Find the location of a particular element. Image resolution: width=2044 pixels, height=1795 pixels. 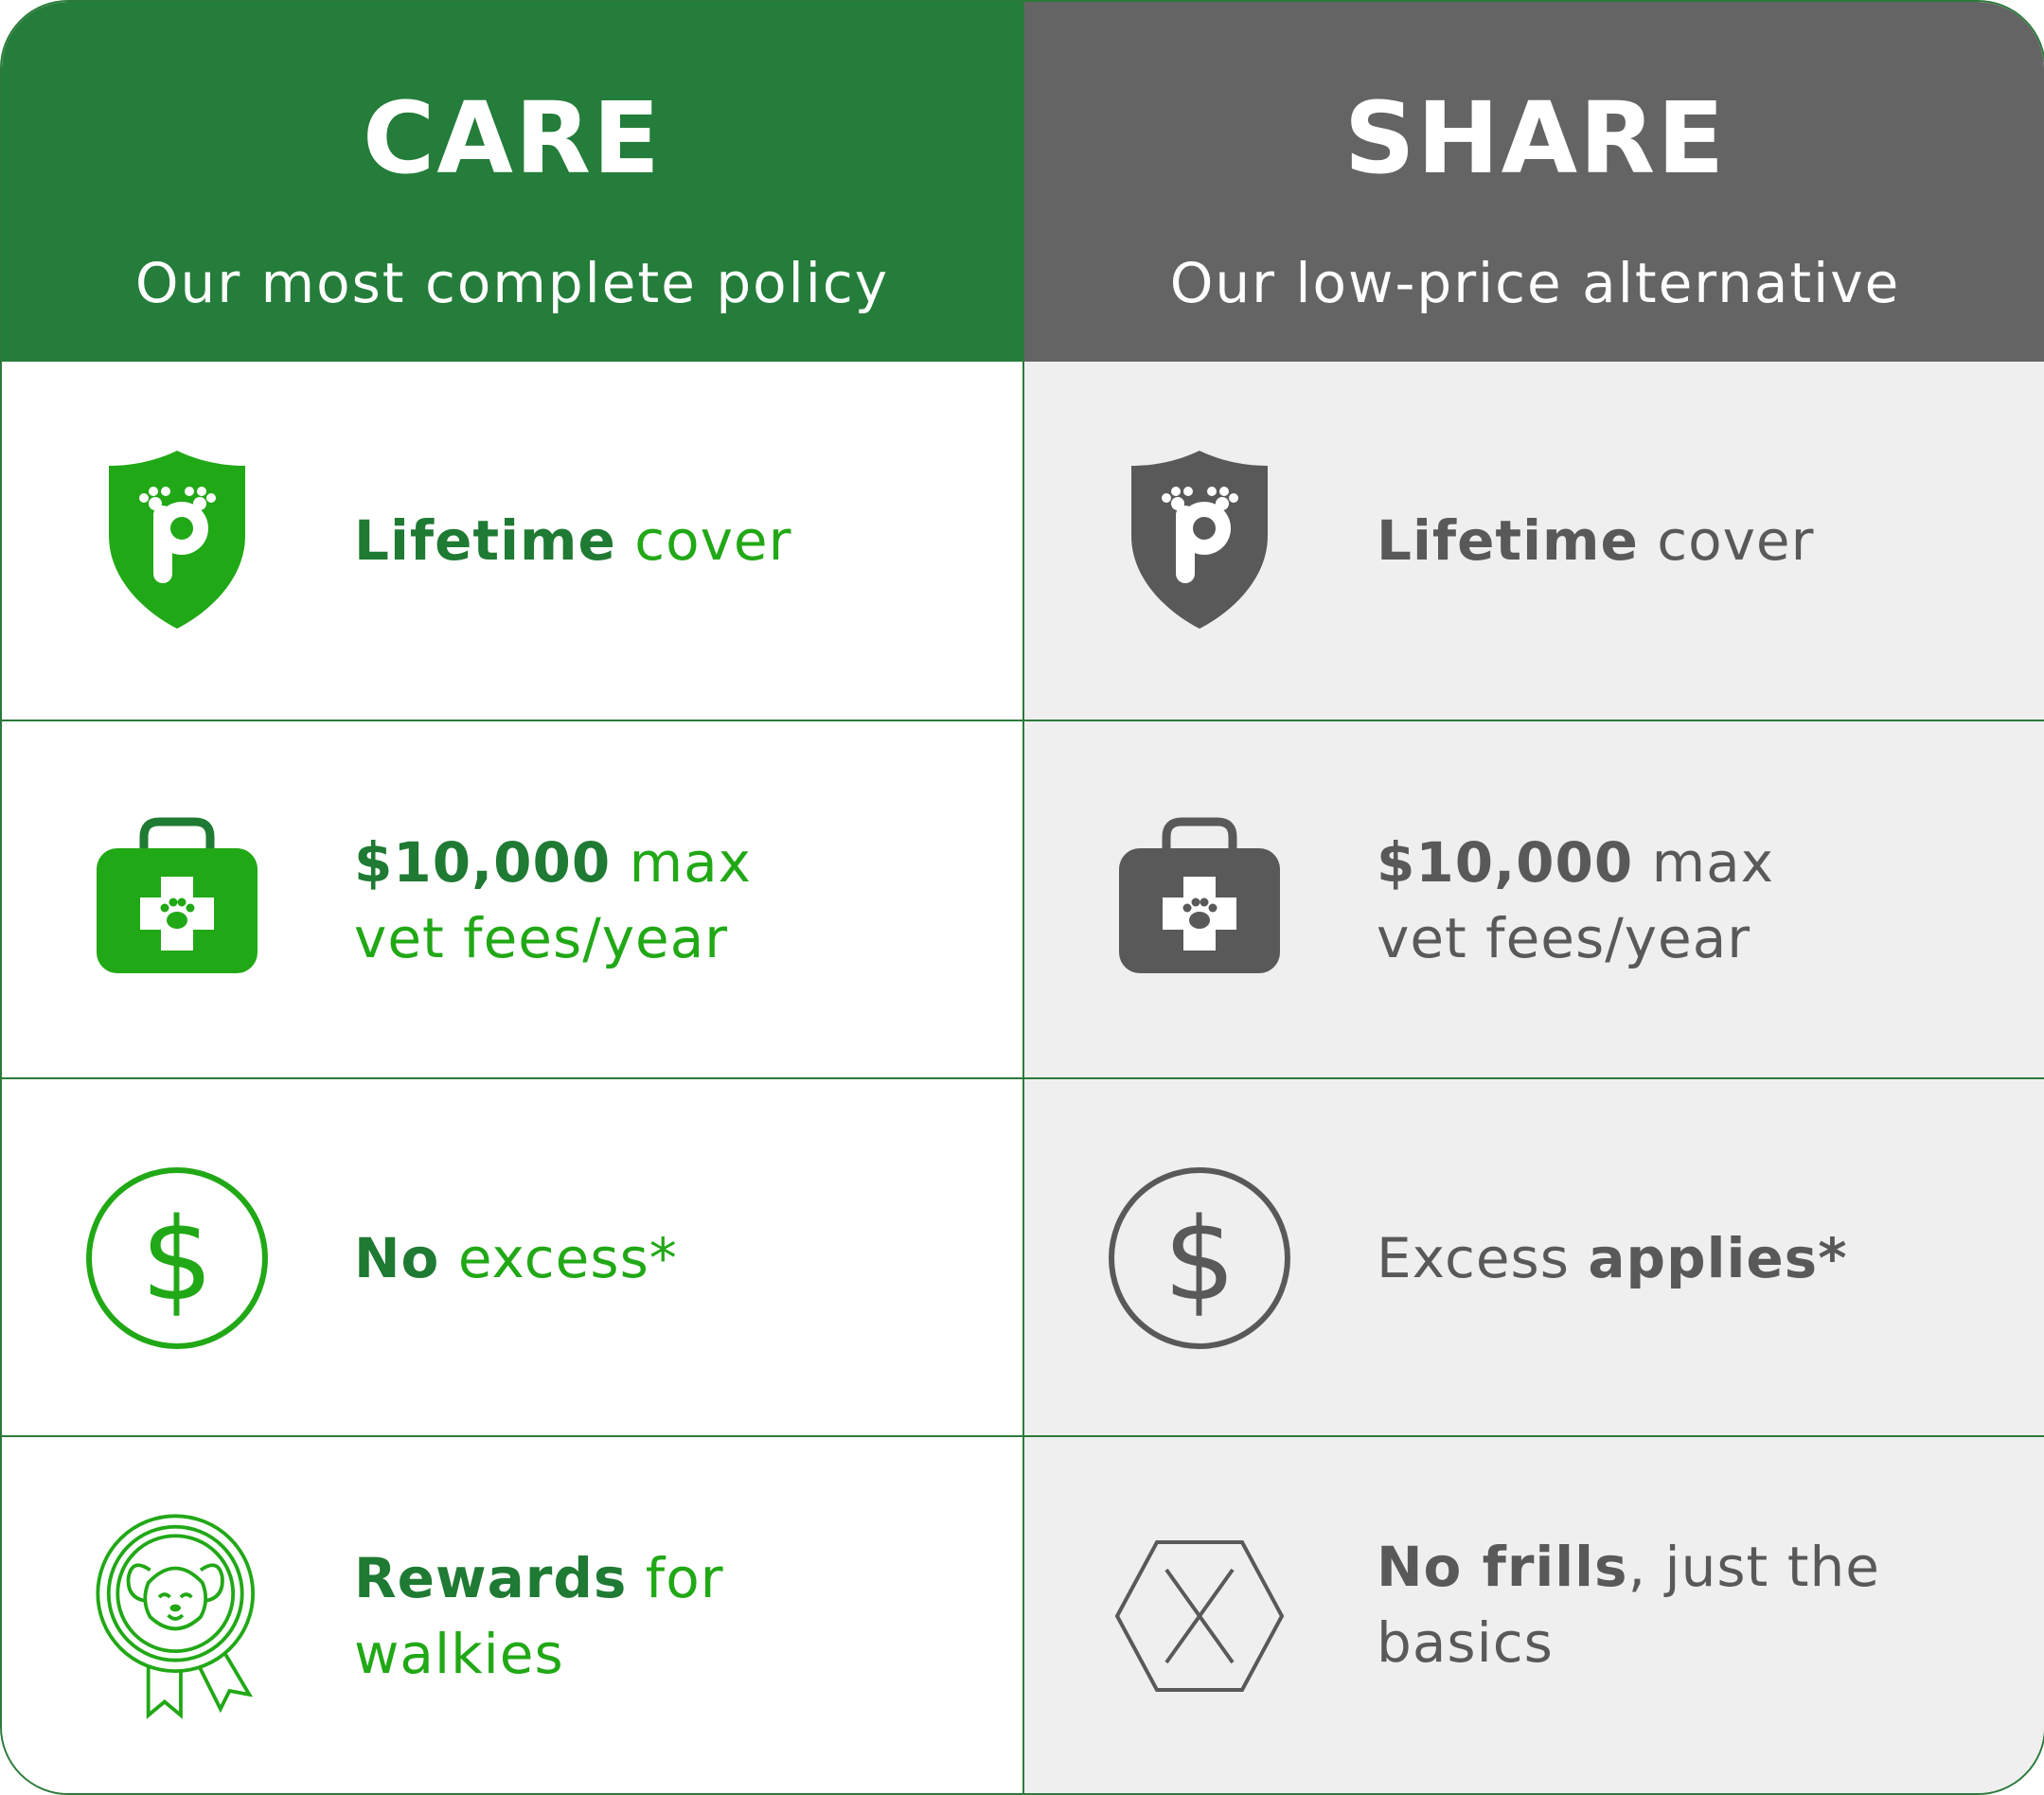

share-row-lifetime: Lifetime cover is located at coordinates (1534, 541).